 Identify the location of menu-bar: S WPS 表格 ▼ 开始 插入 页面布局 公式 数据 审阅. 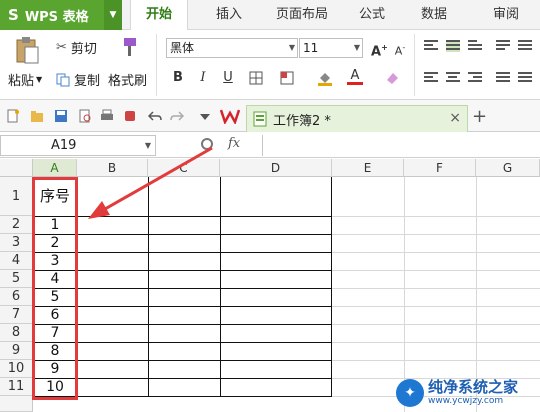
(270, 15).